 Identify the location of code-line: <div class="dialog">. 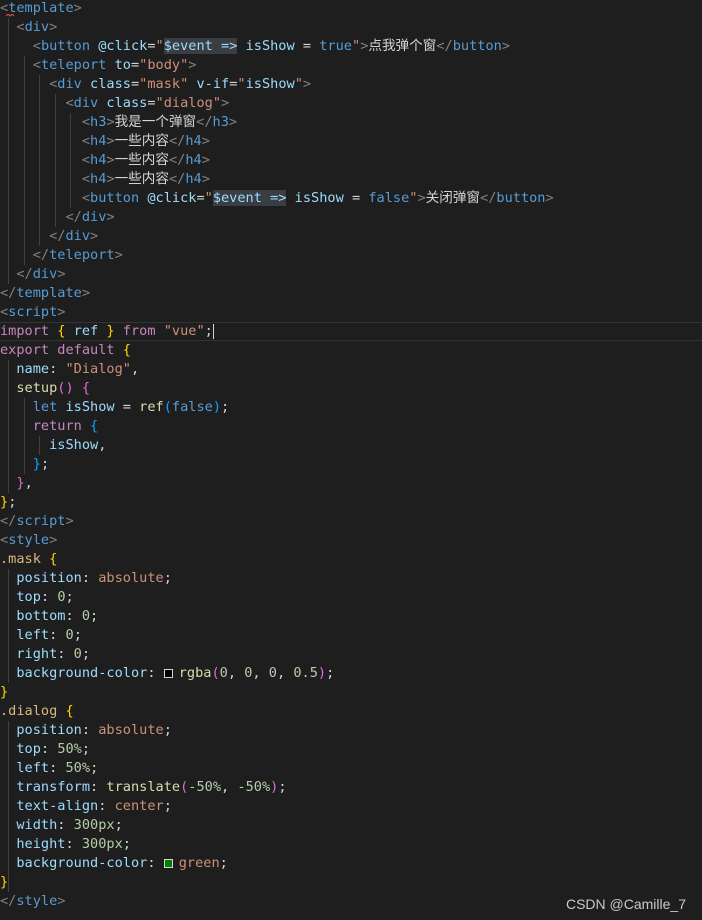
(351, 103).